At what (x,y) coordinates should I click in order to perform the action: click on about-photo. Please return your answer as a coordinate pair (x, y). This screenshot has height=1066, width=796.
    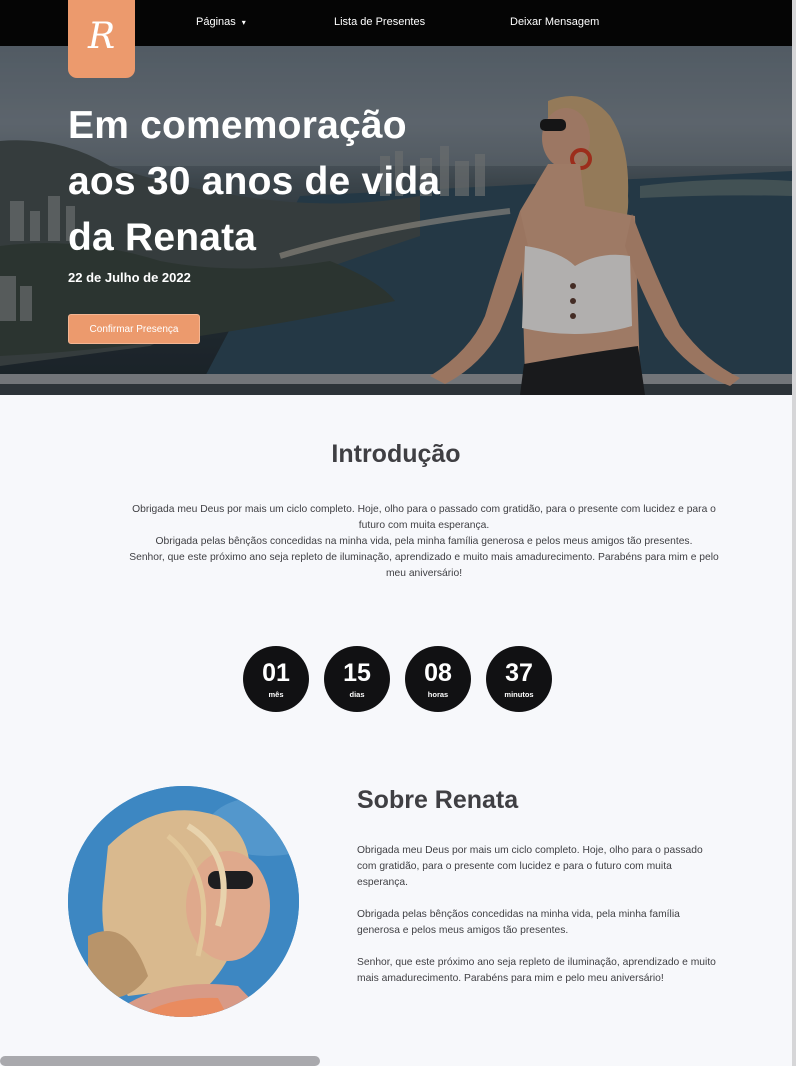
    Looking at the image, I should click on (183, 901).